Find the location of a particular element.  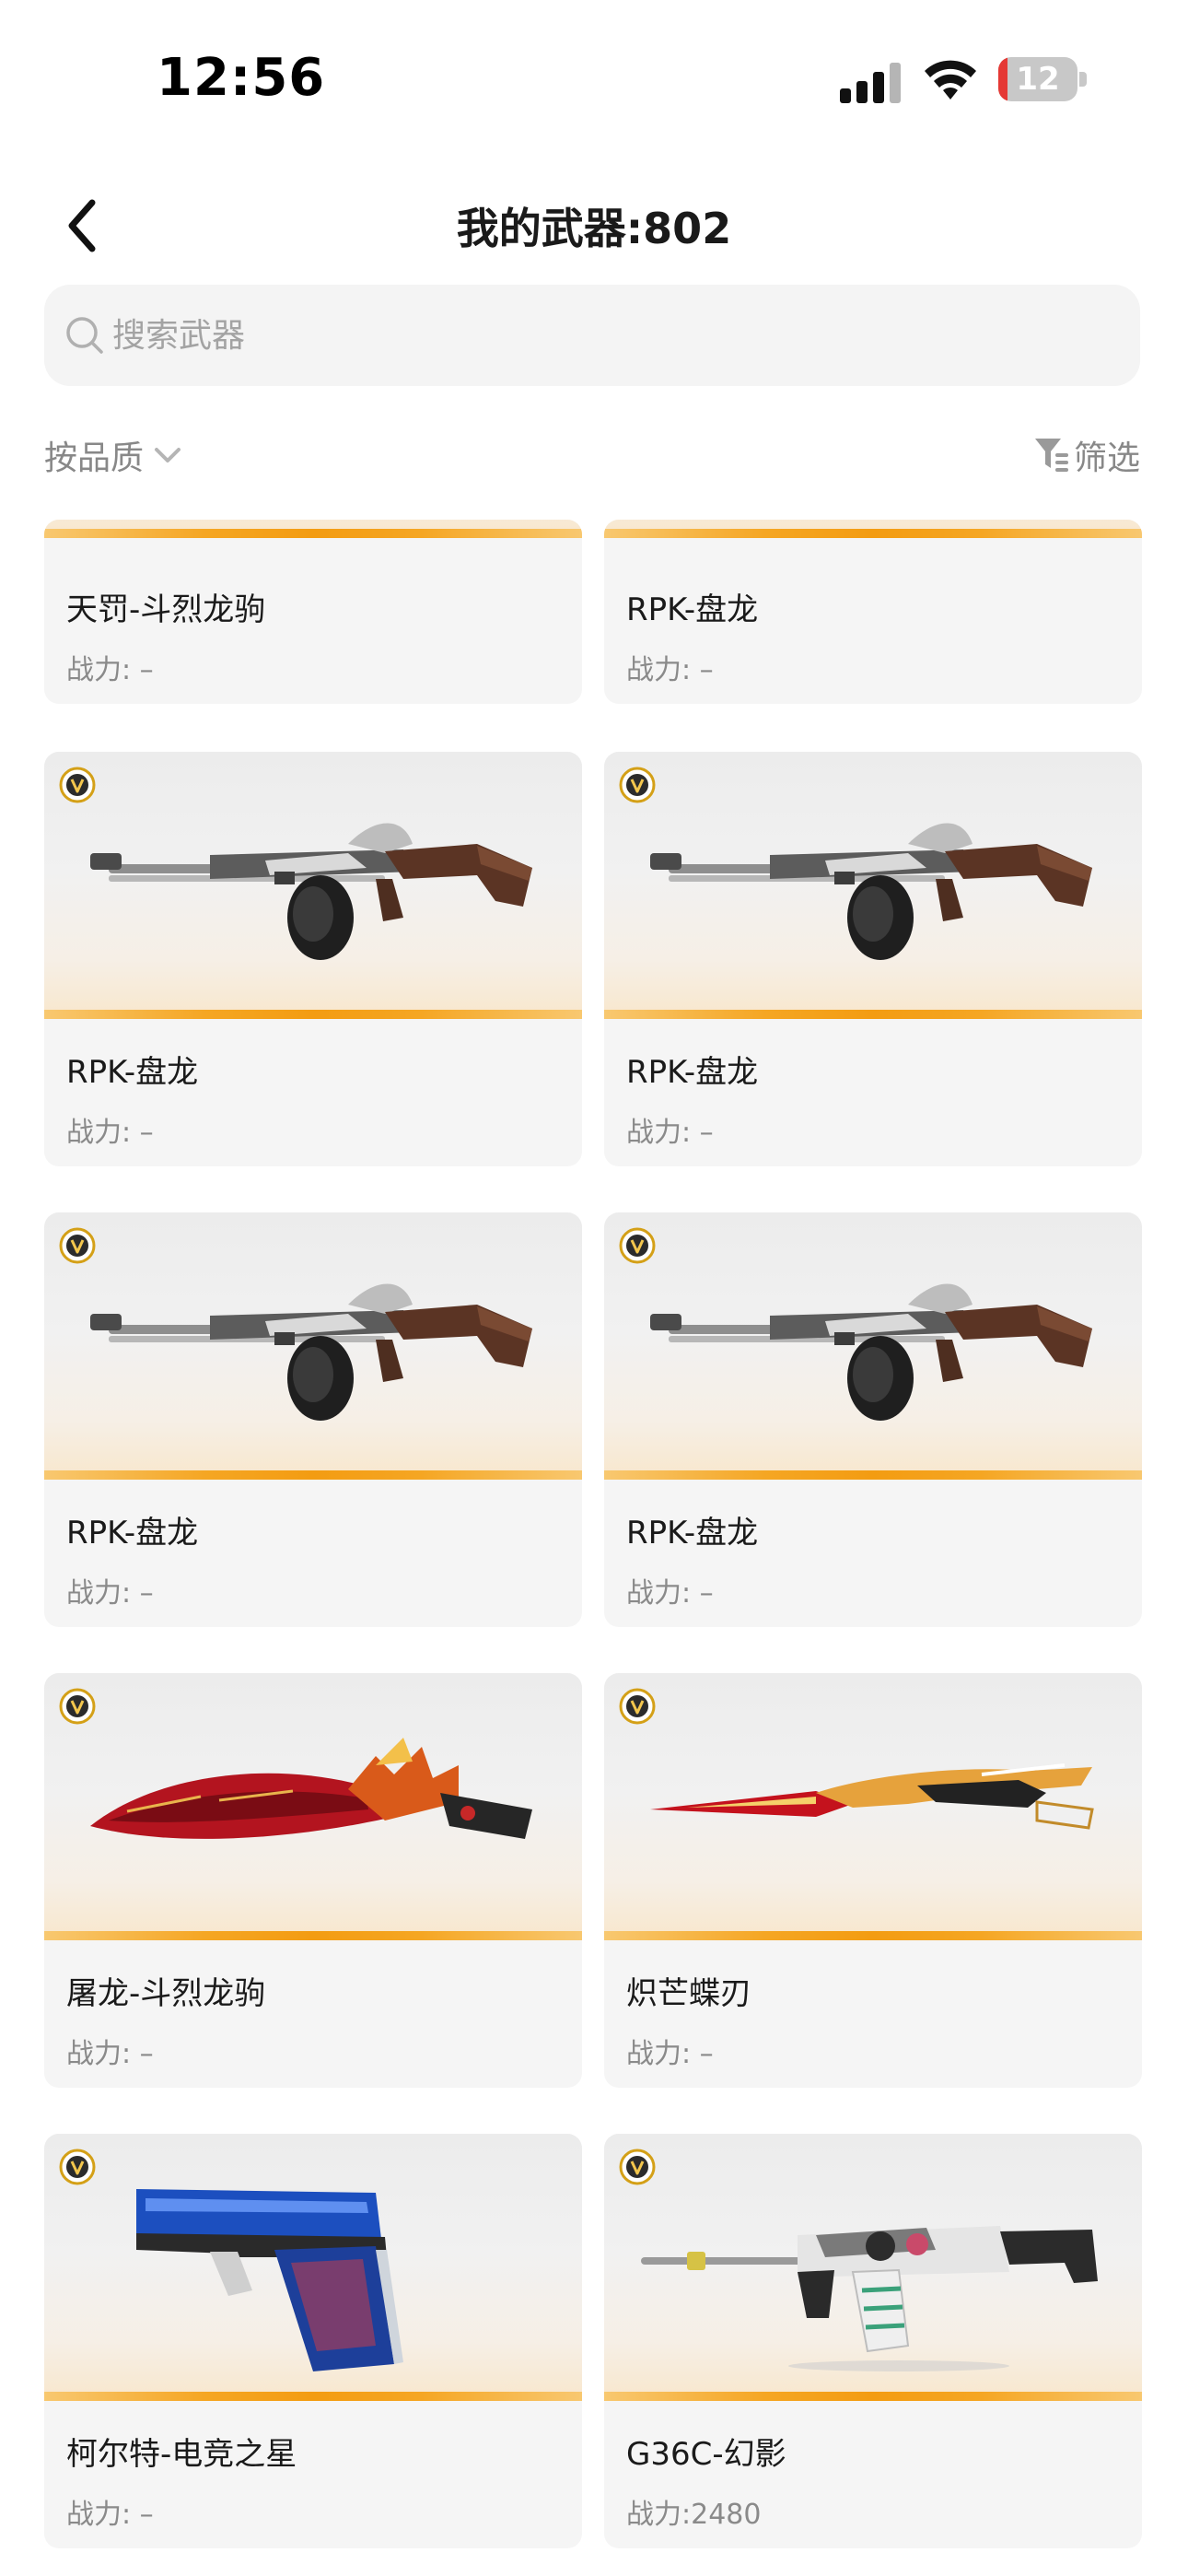

search-input is located at coordinates (609, 335).